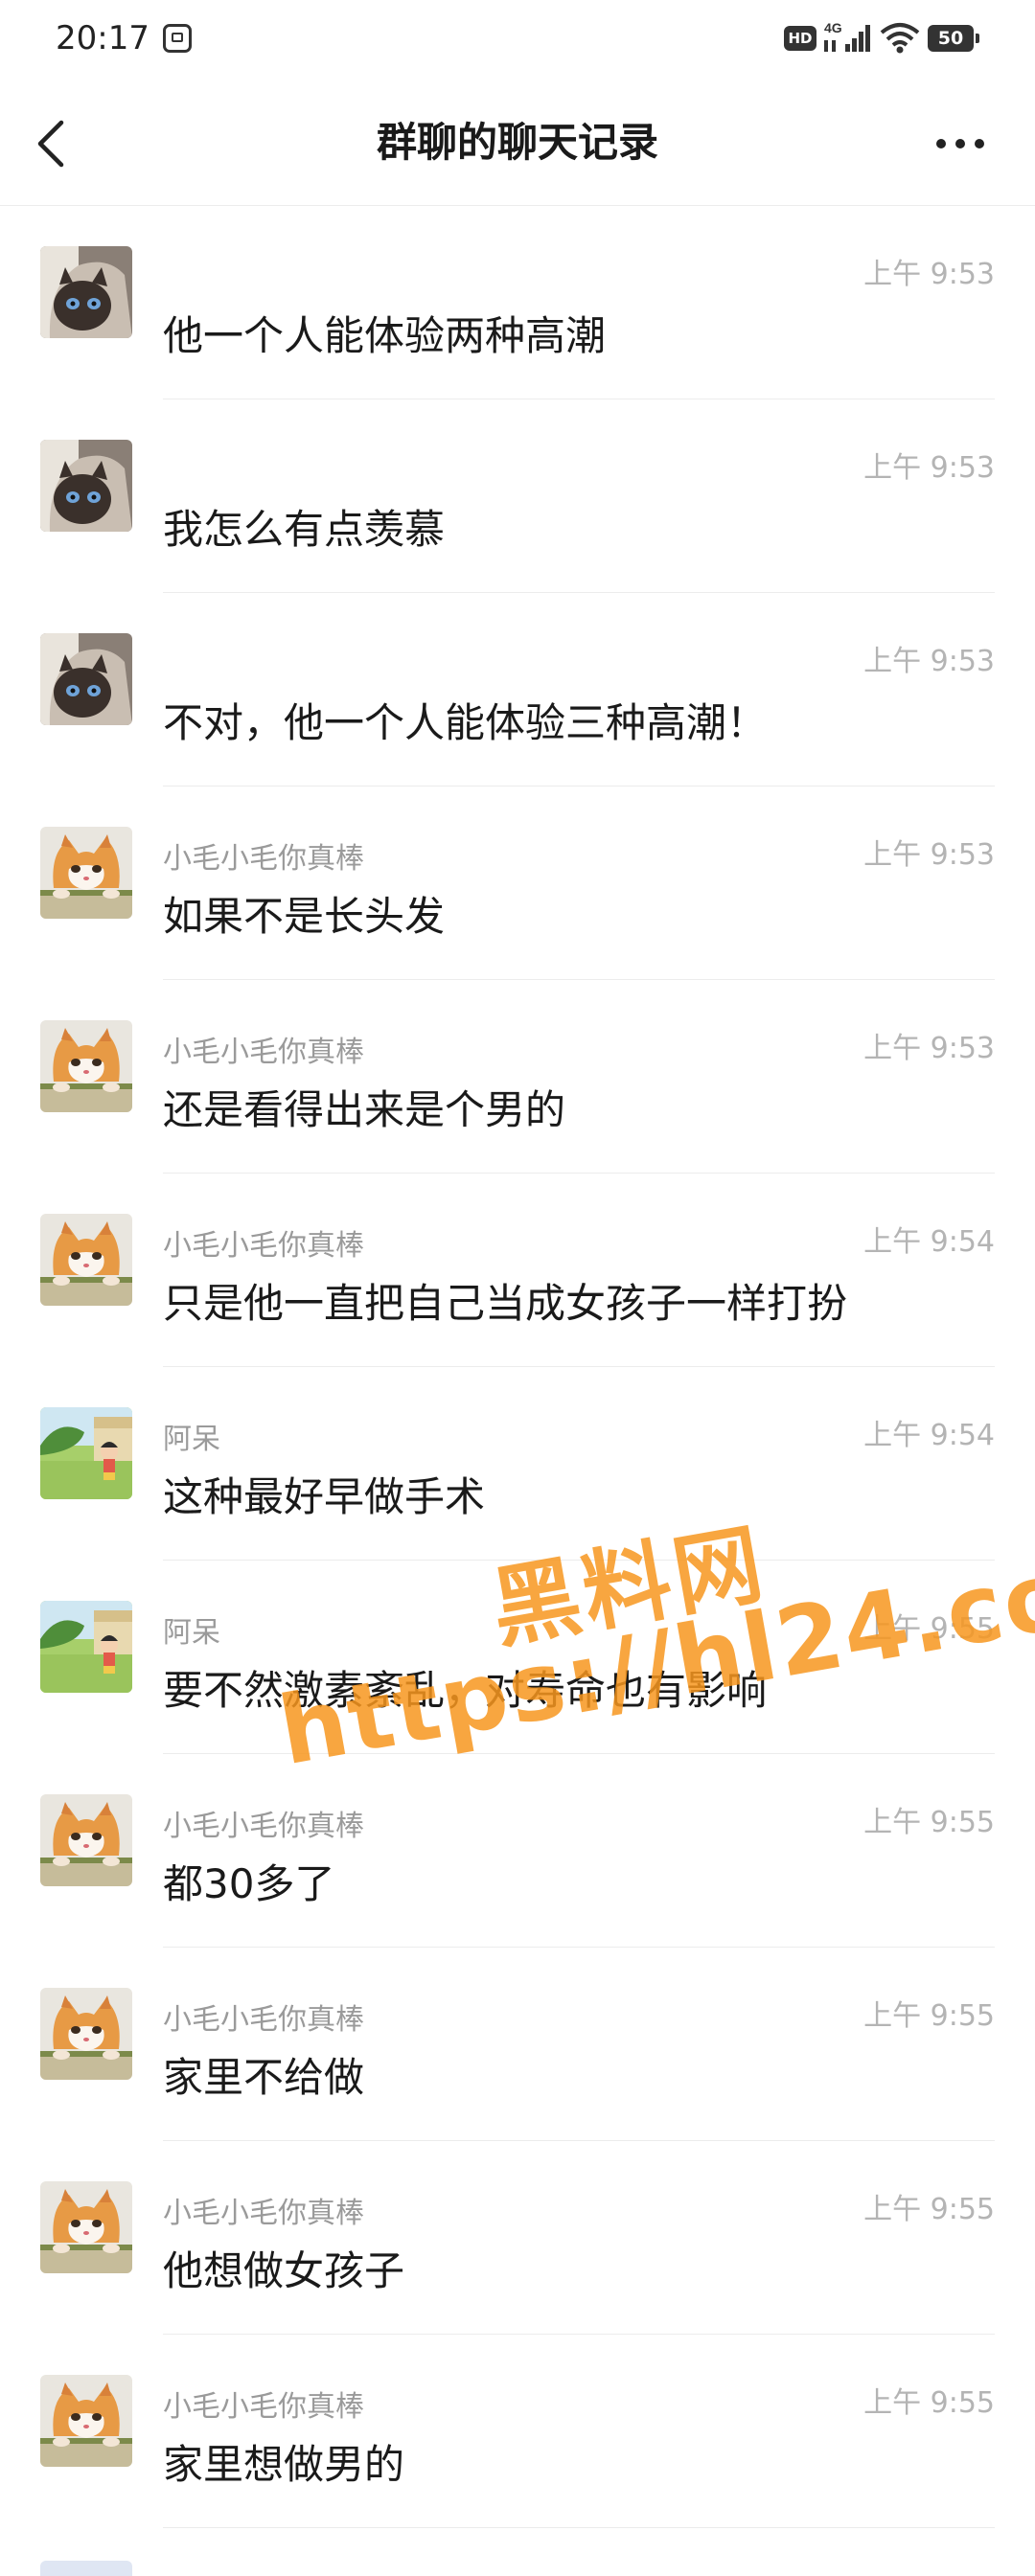 This screenshot has height=2576, width=1035. What do you see at coordinates (517, 689) in the screenshot?
I see `message-row: 上午 9:53 不对，他一个人能体验三种高潮！` at bounding box center [517, 689].